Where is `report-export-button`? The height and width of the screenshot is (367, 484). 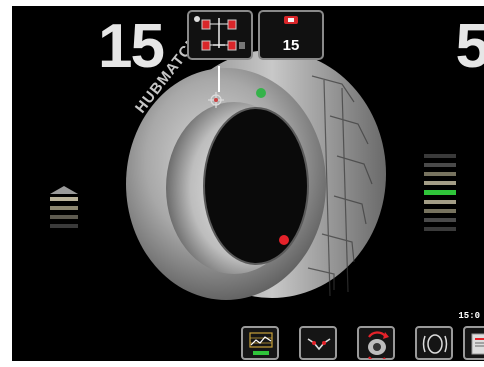 report-export-button is located at coordinates (473, 343).